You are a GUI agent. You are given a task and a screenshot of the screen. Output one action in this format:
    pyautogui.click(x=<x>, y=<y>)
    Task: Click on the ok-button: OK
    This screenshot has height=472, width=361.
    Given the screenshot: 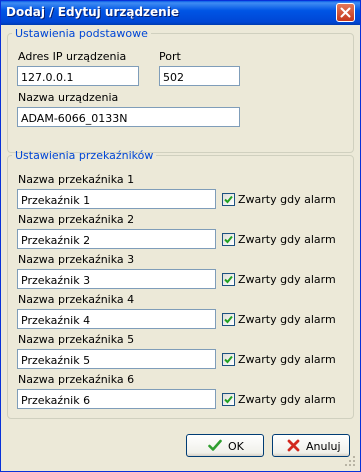 What is the action you would take?
    pyautogui.click(x=225, y=445)
    